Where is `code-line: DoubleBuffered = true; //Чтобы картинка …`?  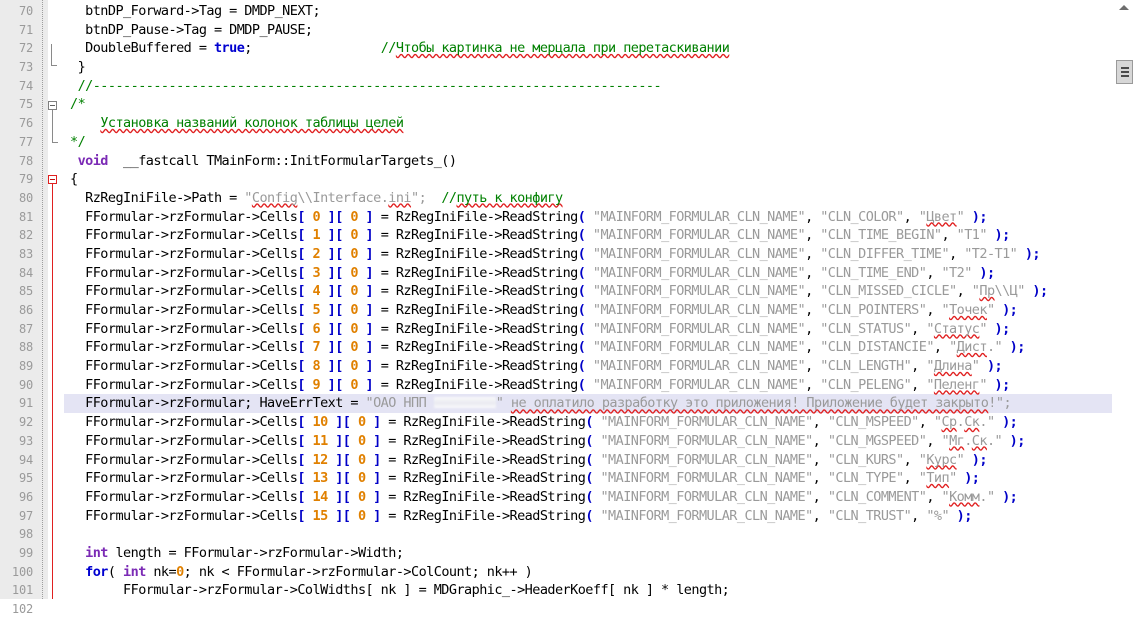
code-line: DoubleBuffered = true; //Чтобы картинка … is located at coordinates (588, 48).